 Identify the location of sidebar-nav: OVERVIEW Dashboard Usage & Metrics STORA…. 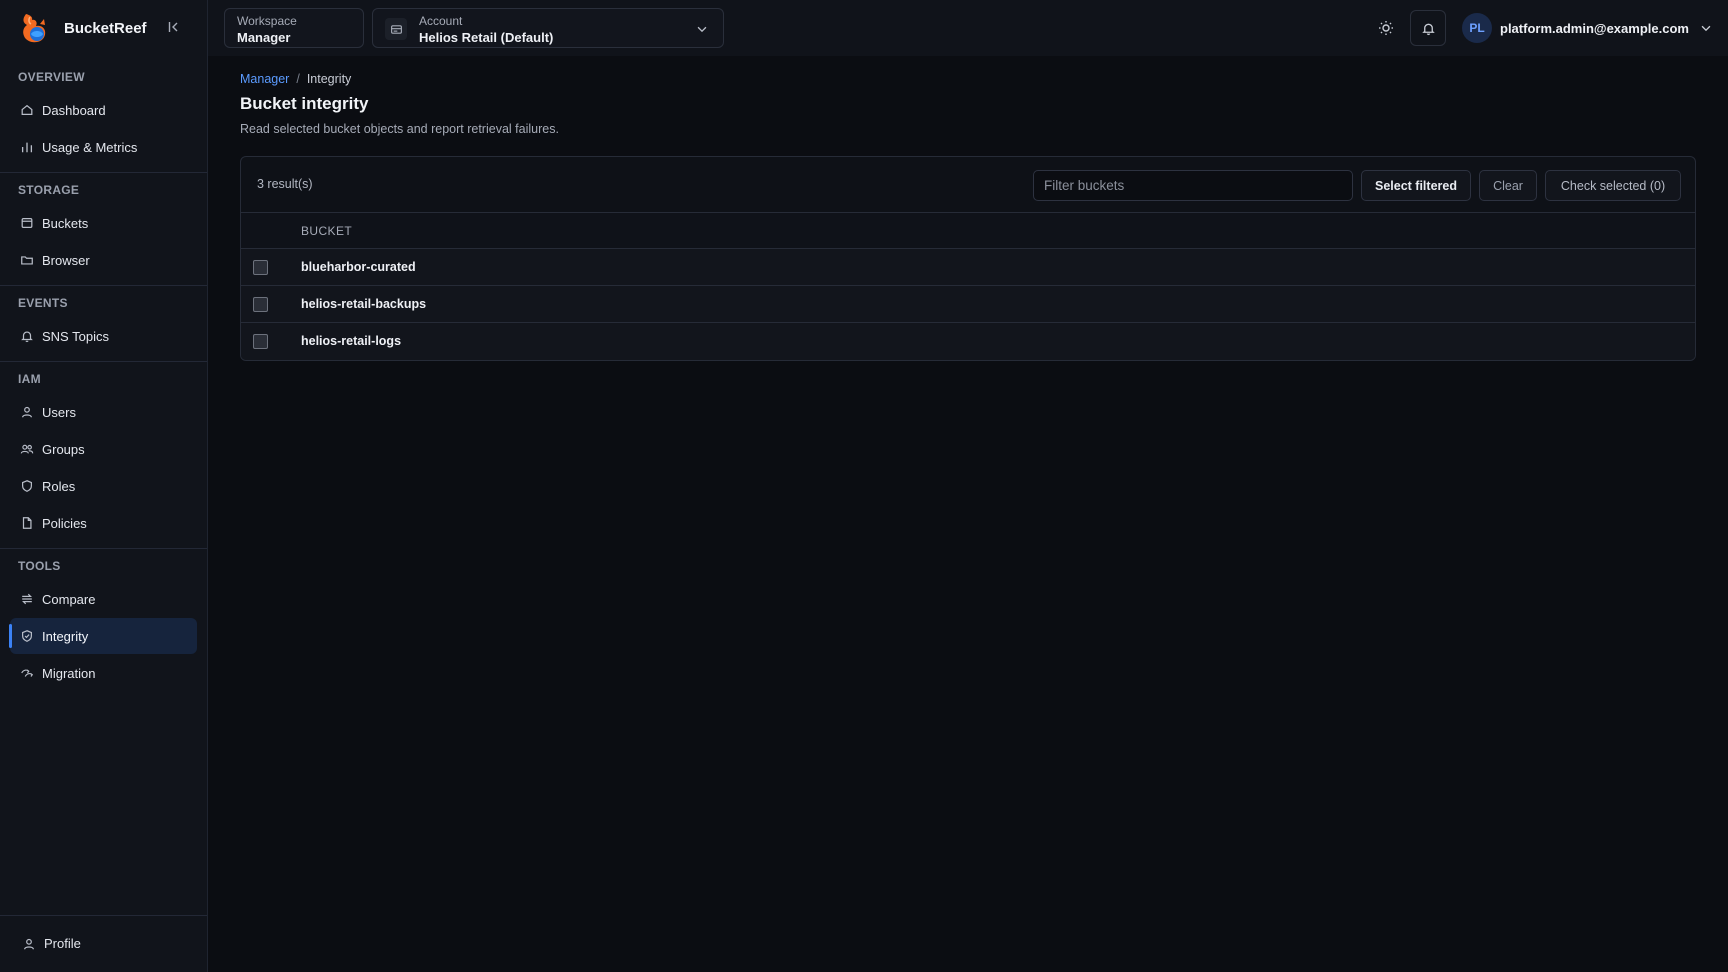
(103, 376).